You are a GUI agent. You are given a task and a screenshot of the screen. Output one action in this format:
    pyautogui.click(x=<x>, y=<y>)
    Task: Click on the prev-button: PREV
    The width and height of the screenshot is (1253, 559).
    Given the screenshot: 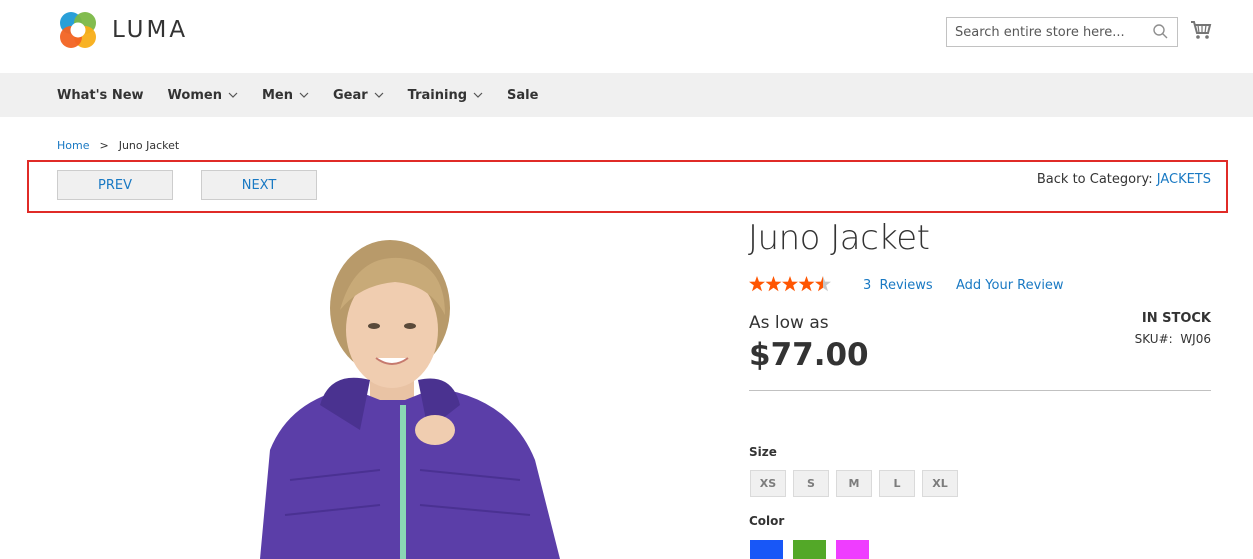 What is the action you would take?
    pyautogui.click(x=115, y=185)
    